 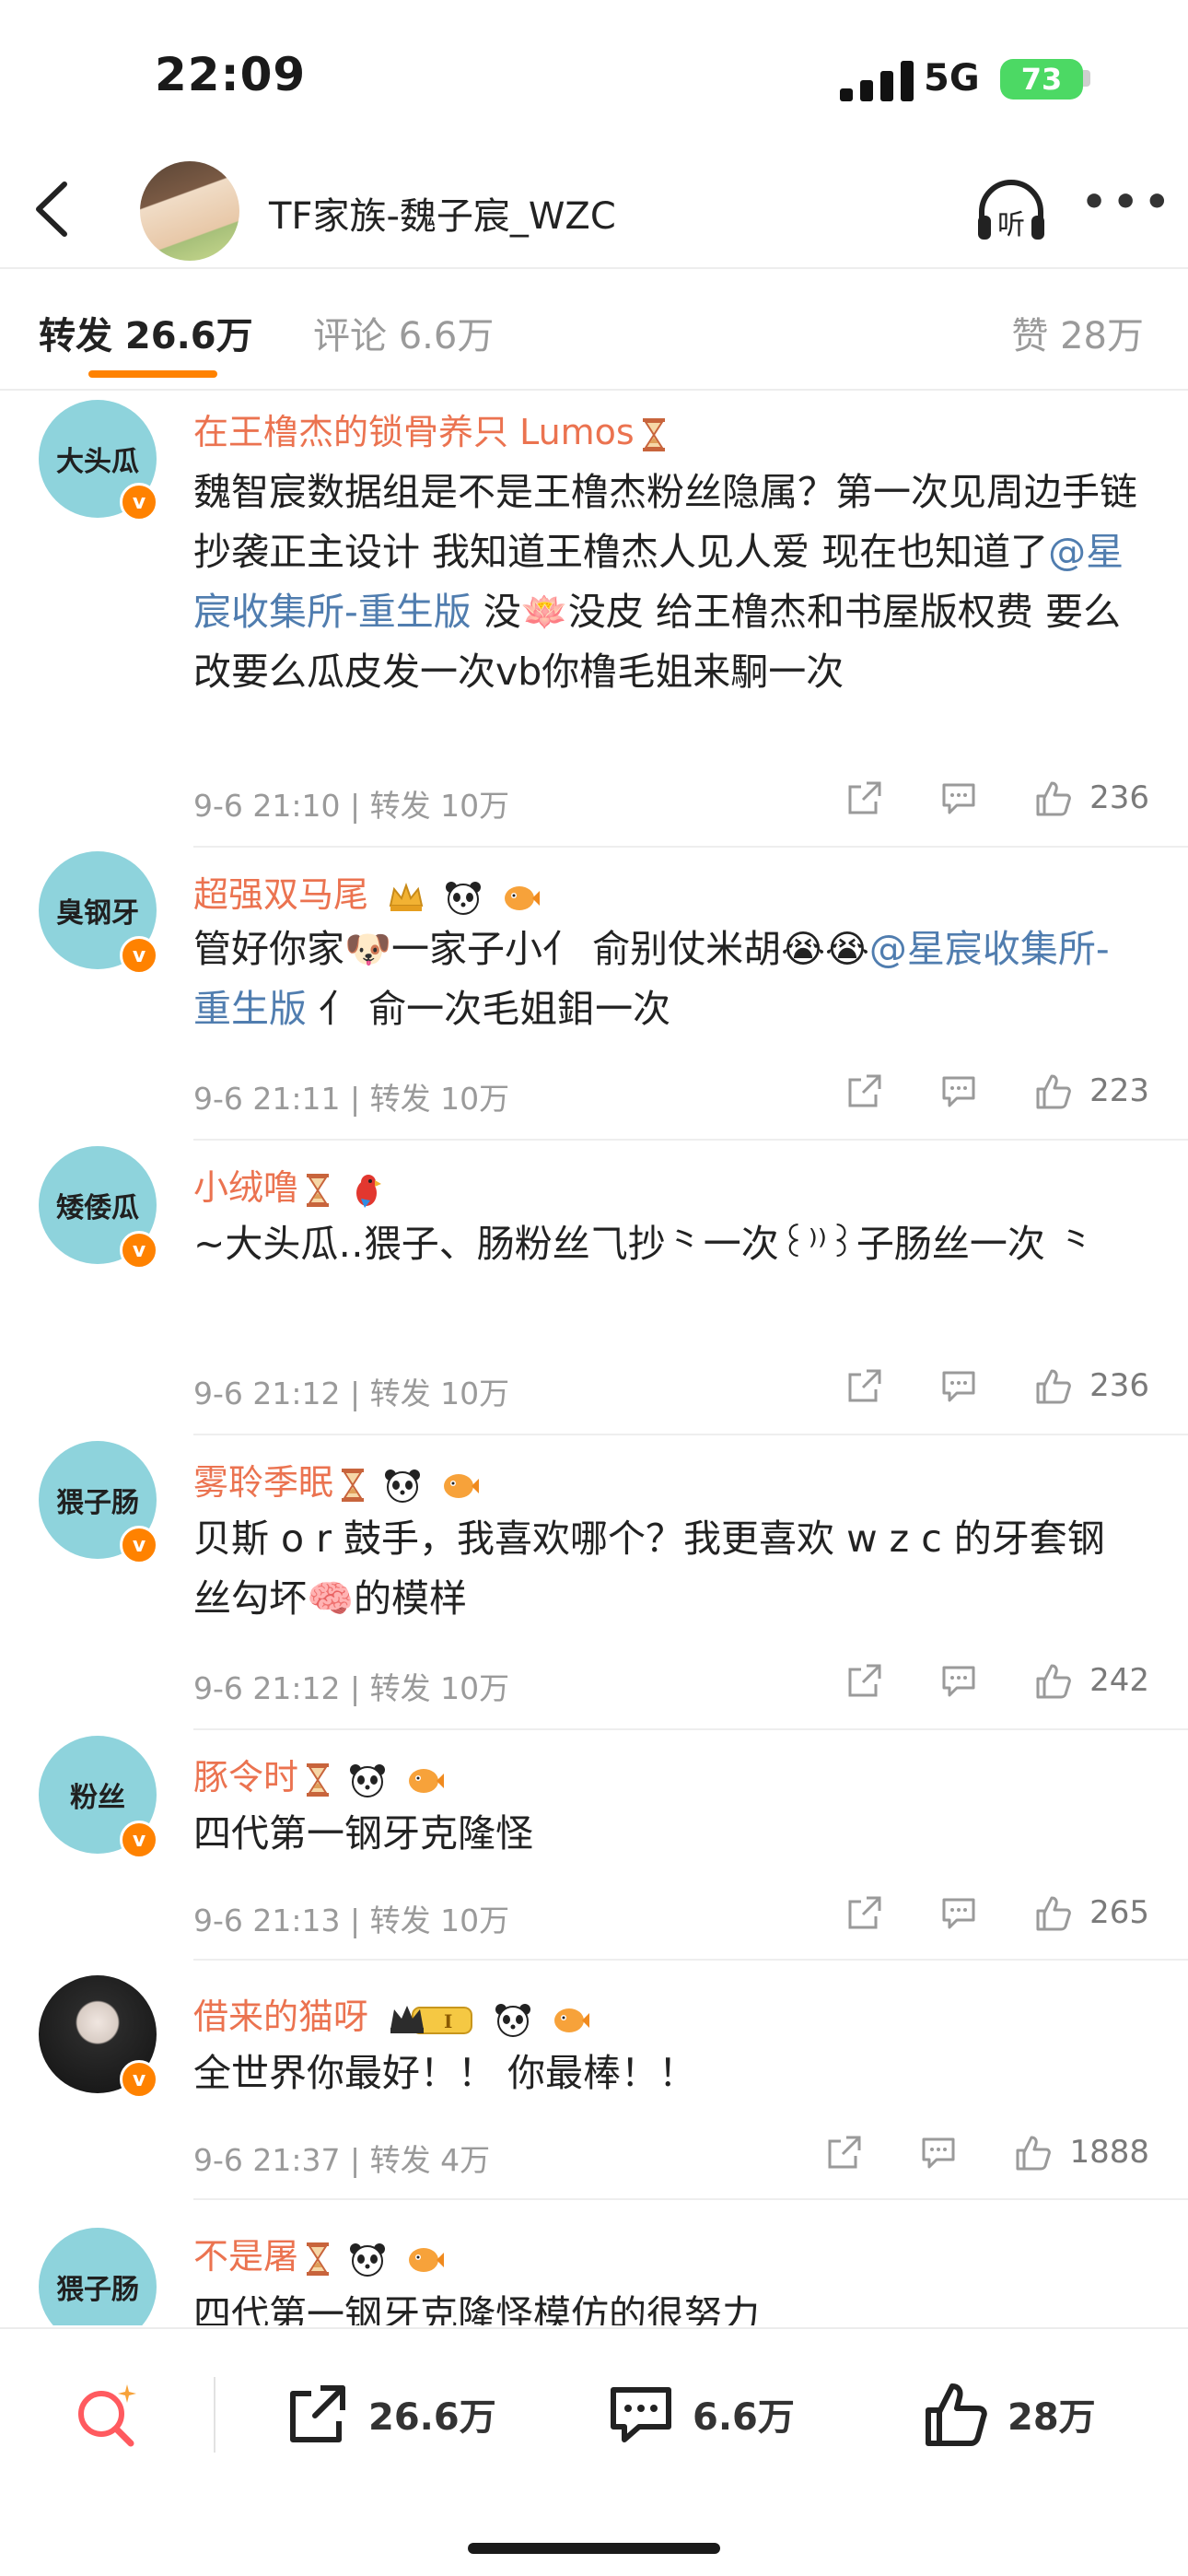 What do you see at coordinates (651, 979) in the screenshot?
I see `repost-text: 管好你家🐶一家子小亻 俞别仗米胡😭😭@星宸收集所-重生版 亻 俞一次毛姐鉬一次` at bounding box center [651, 979].